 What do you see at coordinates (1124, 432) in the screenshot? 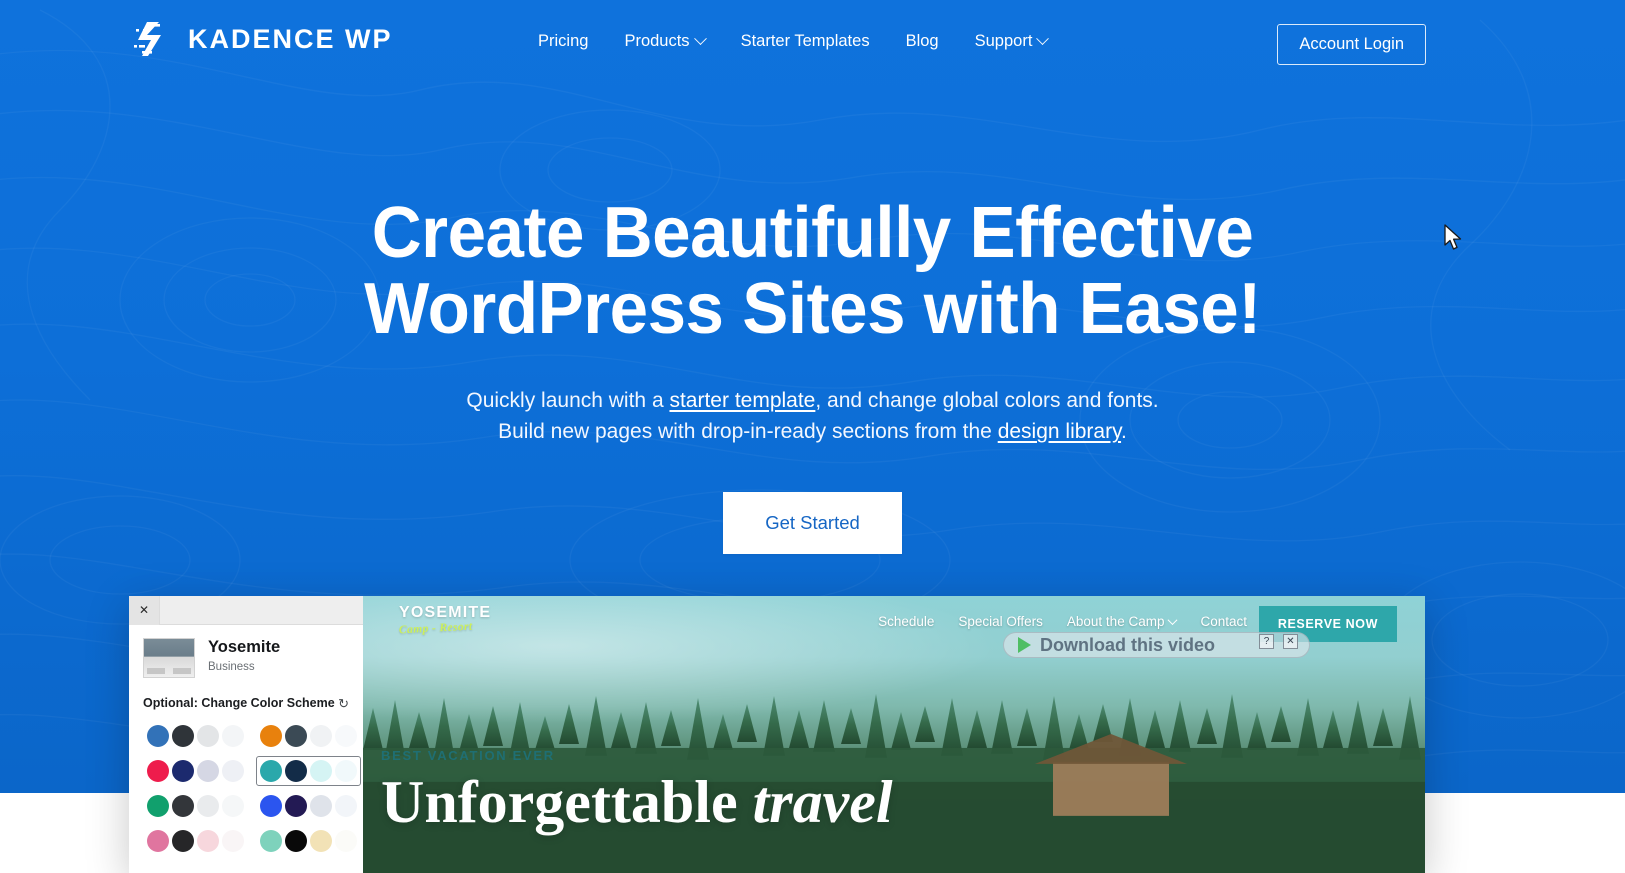
I see `hero-sub-line2-after: .` at bounding box center [1124, 432].